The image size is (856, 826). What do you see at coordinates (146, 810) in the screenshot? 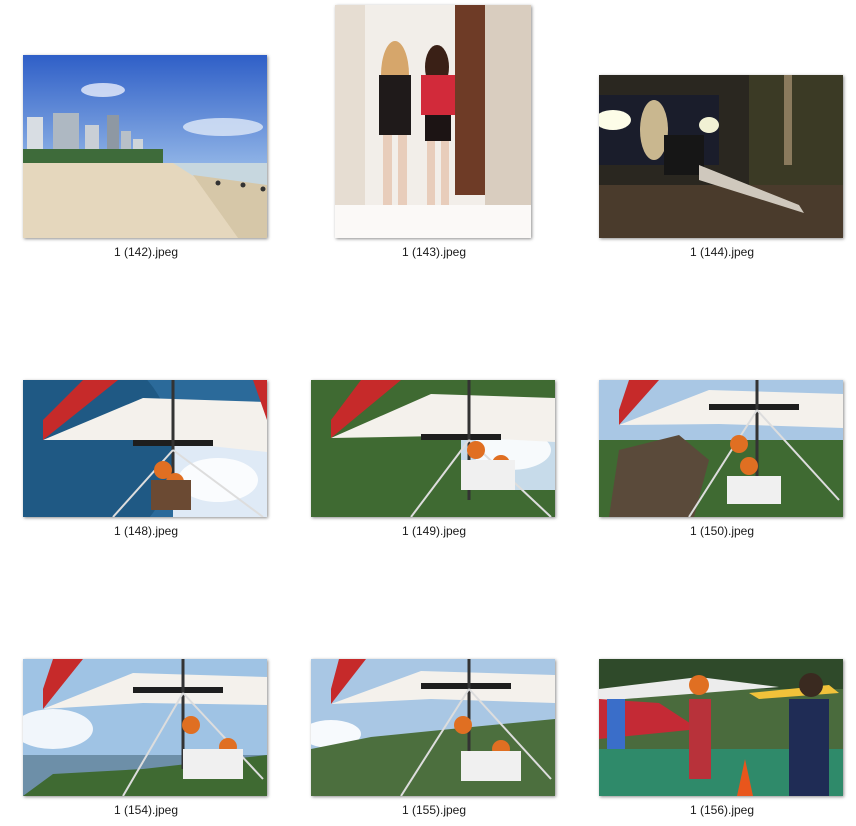
I see `file-name: 1 (154).jpeg` at bounding box center [146, 810].